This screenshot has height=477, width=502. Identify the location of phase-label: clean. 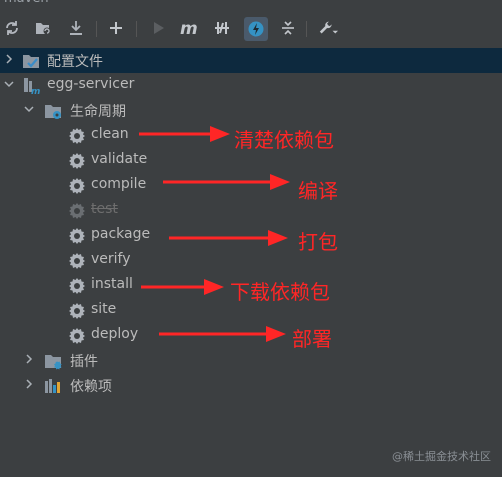
(110, 134).